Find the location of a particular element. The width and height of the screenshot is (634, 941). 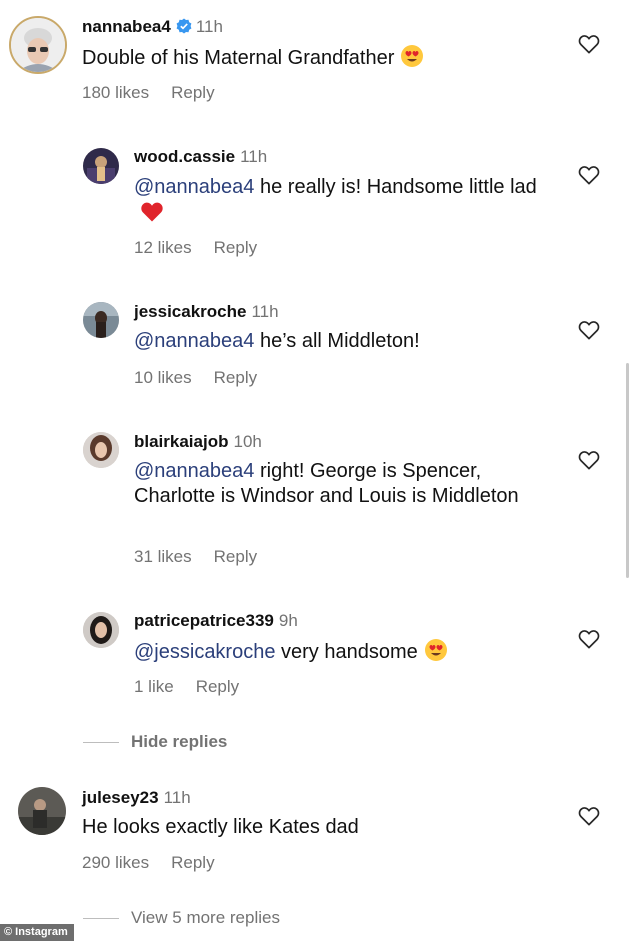

comment-body: he really is! Handsome little lad is located at coordinates (395, 187).